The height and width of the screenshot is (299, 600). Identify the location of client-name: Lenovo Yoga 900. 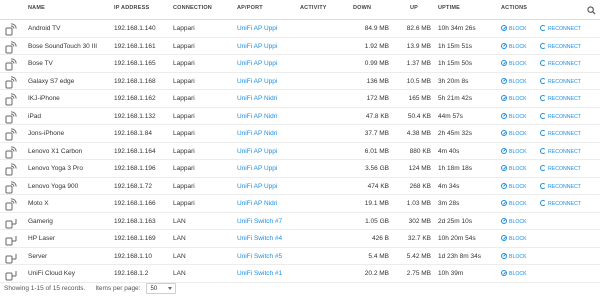
(69, 186).